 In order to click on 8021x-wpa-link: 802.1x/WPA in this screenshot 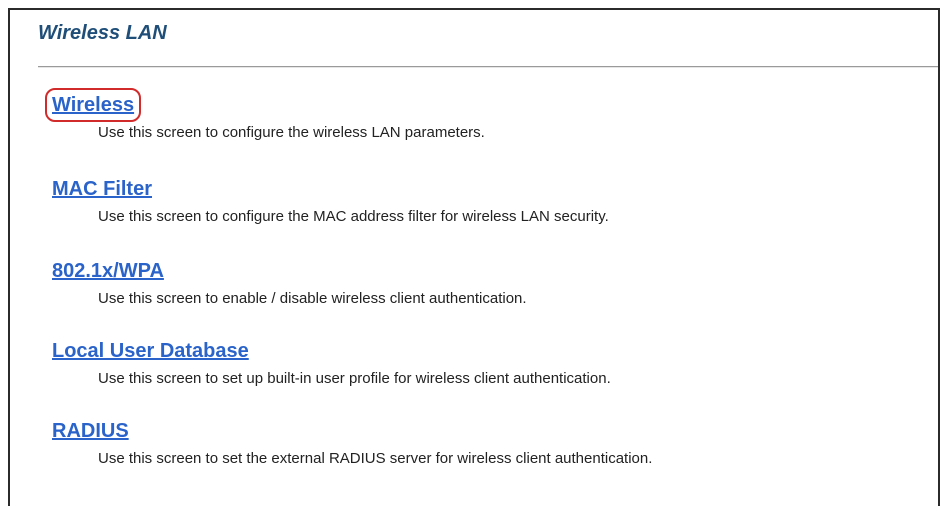, I will do `click(108, 271)`.